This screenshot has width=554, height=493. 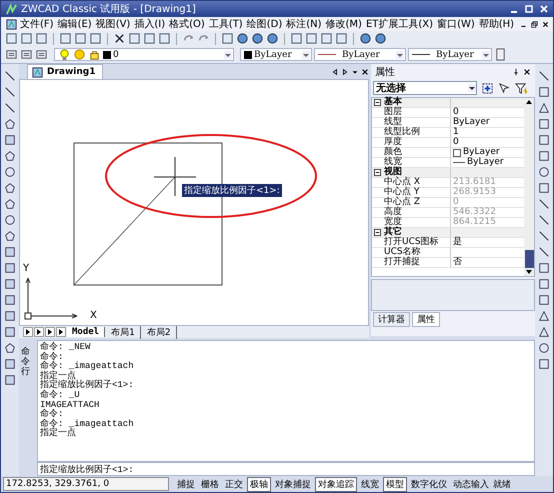 I want to click on mirror-icon, so click(x=544, y=108).